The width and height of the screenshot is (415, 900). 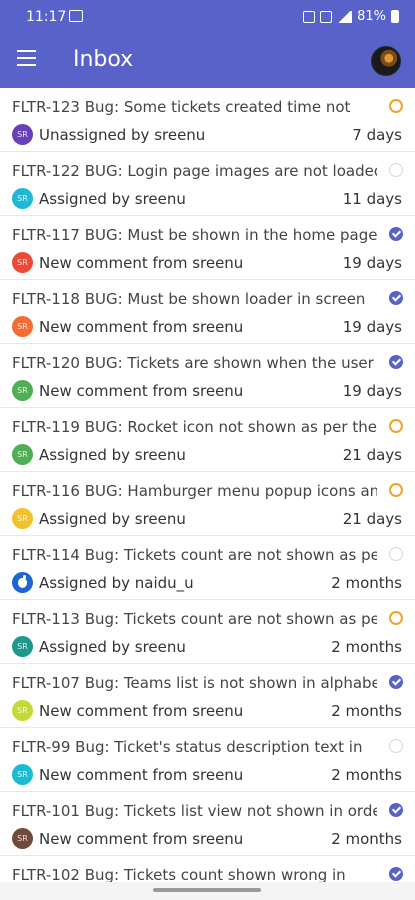 I want to click on menu-button, so click(x=28, y=60).